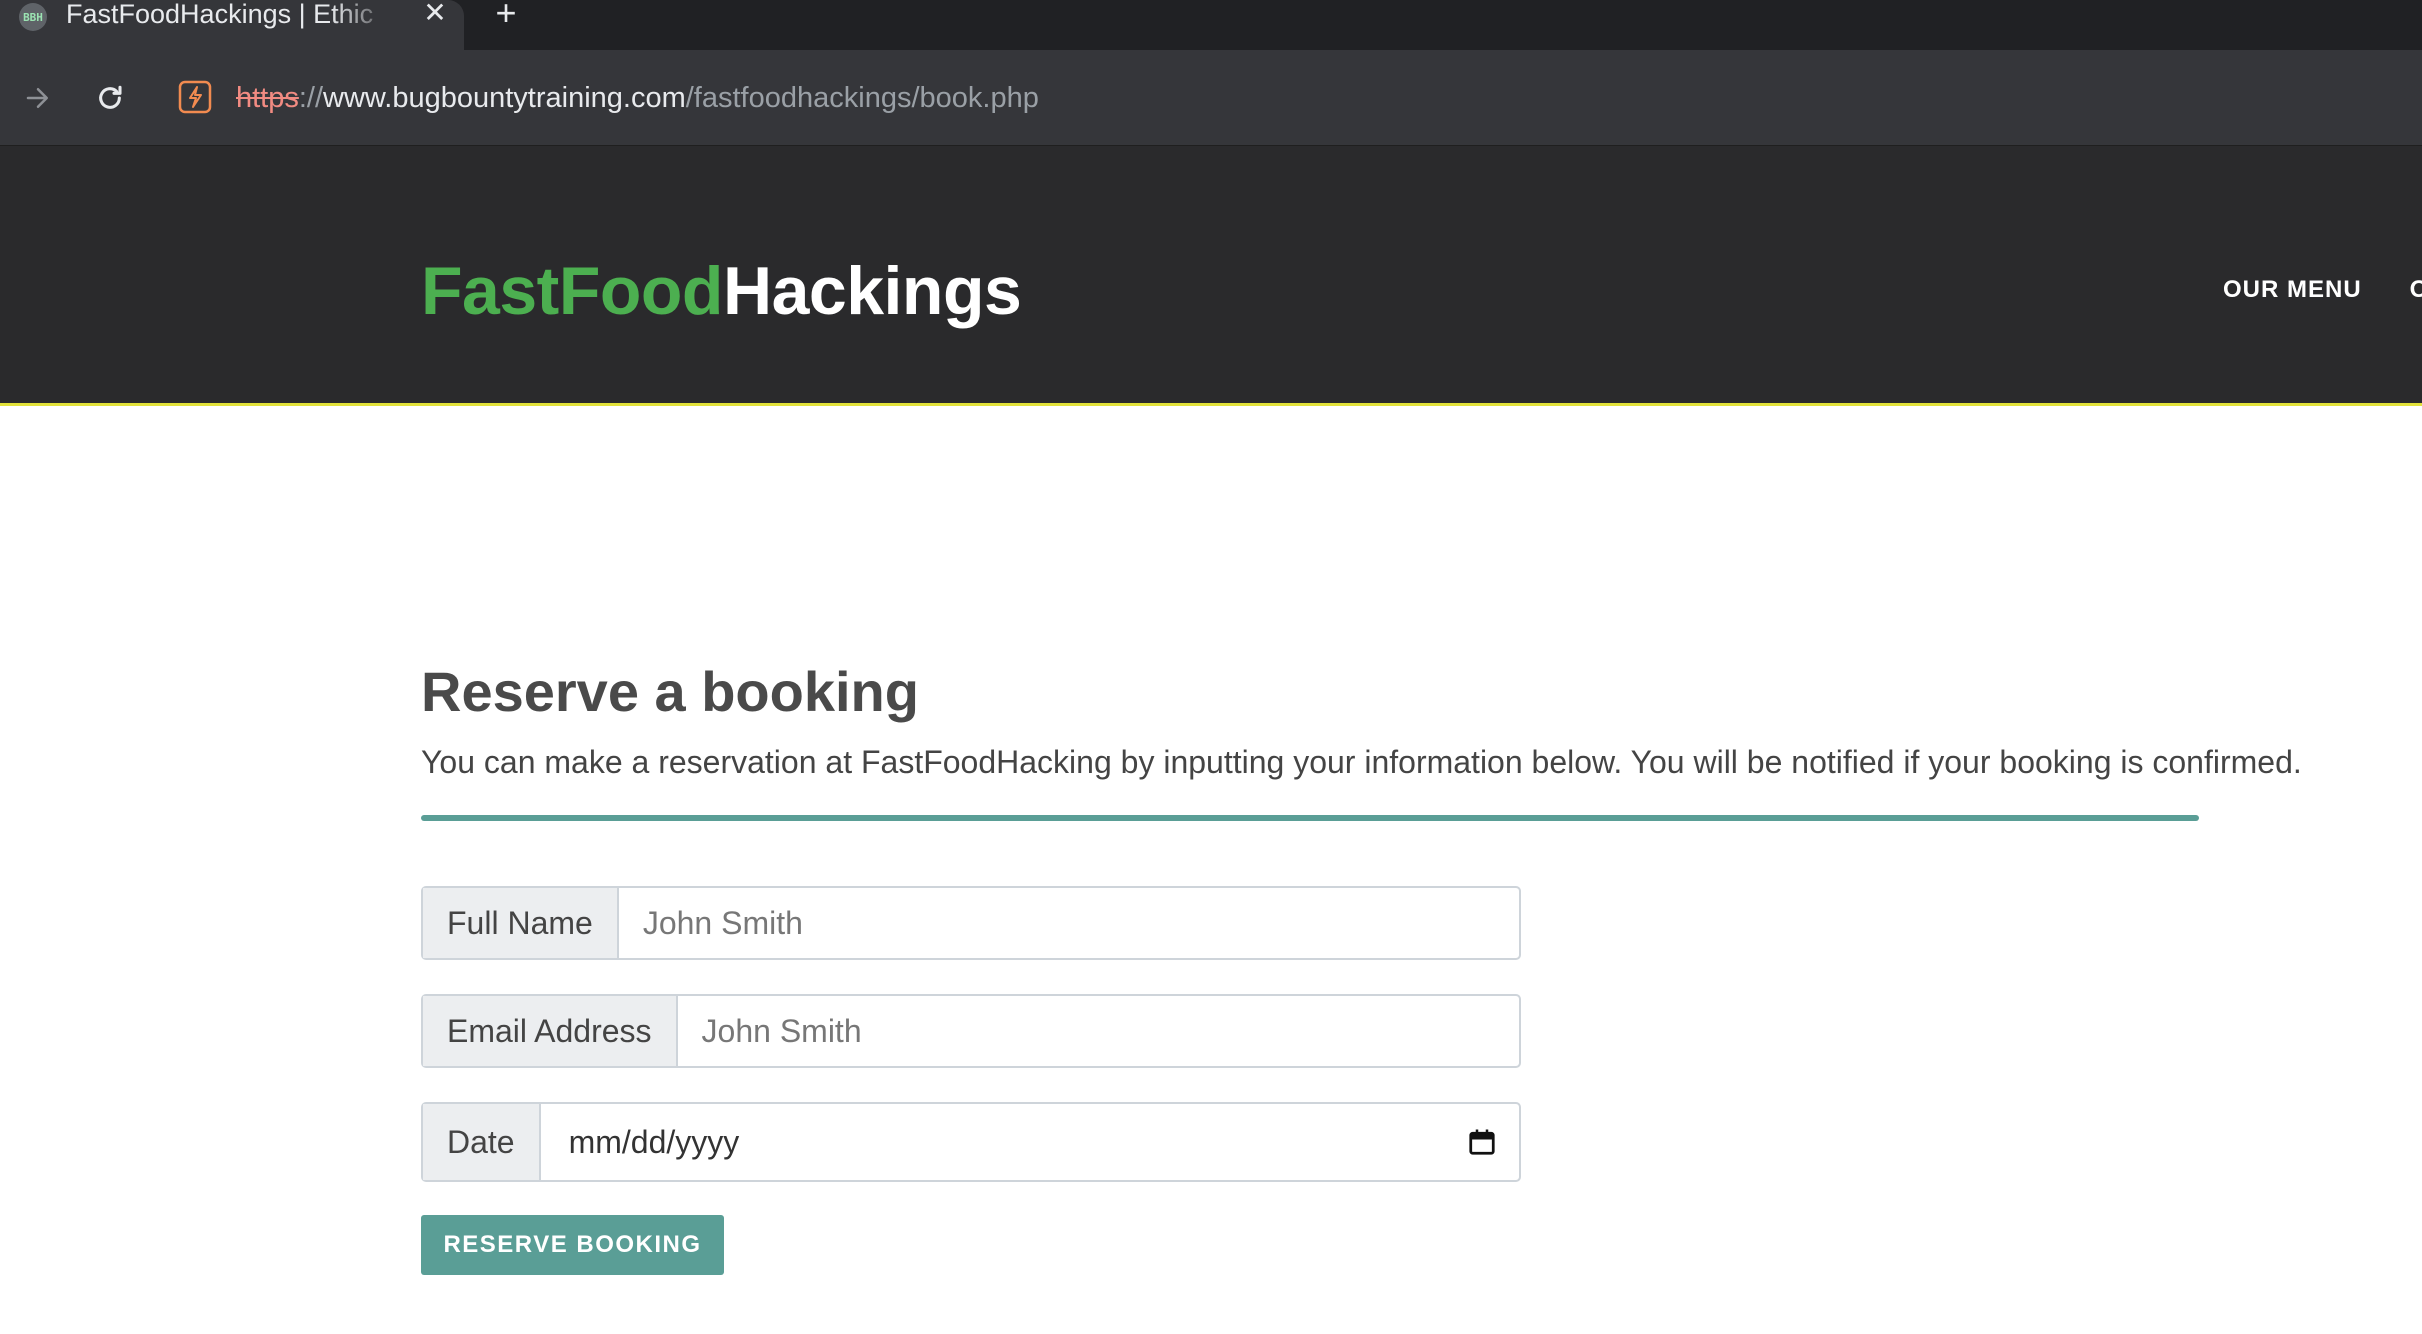 Image resolution: width=2422 pixels, height=1334 pixels. Describe the element at coordinates (33, 17) in the screenshot. I see `tab-favicon-icon: BBH` at that location.